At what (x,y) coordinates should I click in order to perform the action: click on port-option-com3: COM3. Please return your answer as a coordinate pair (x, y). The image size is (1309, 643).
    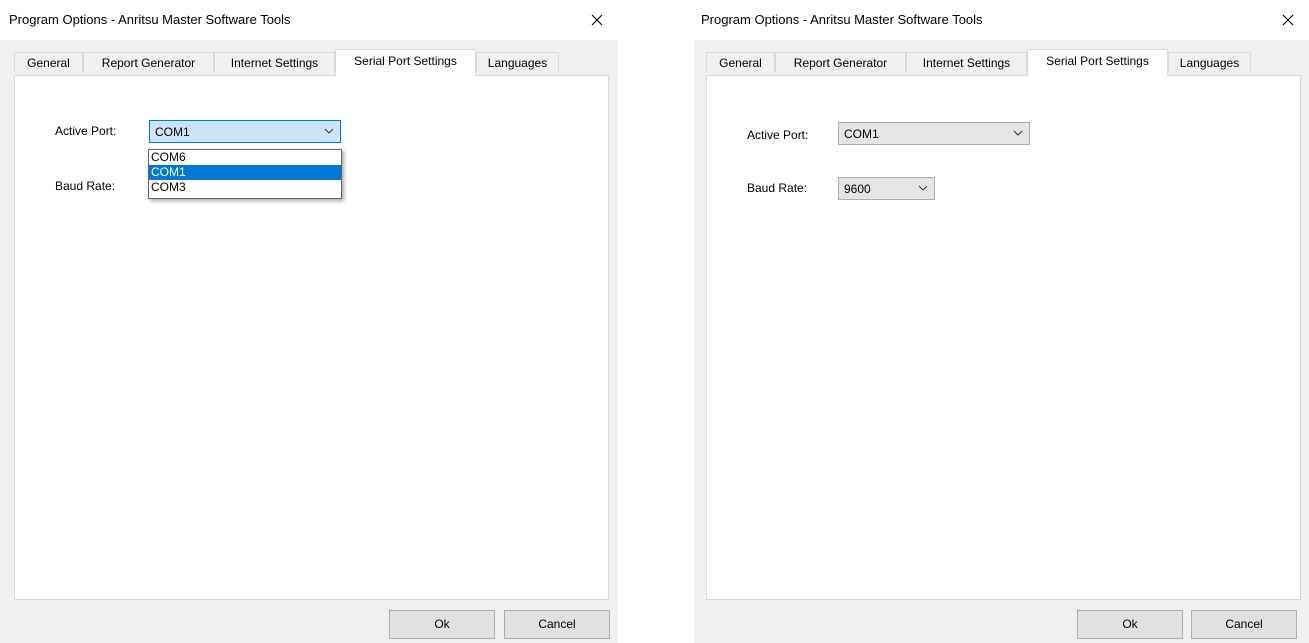
    Looking at the image, I should click on (245, 187).